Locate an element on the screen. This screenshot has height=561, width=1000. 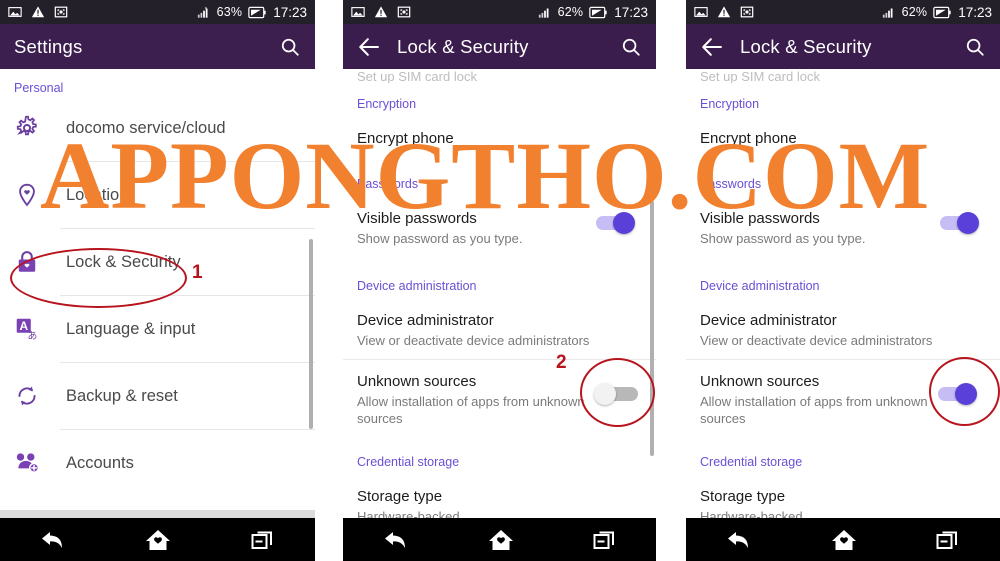
svg-text: あ is located at coordinates (33, 336).